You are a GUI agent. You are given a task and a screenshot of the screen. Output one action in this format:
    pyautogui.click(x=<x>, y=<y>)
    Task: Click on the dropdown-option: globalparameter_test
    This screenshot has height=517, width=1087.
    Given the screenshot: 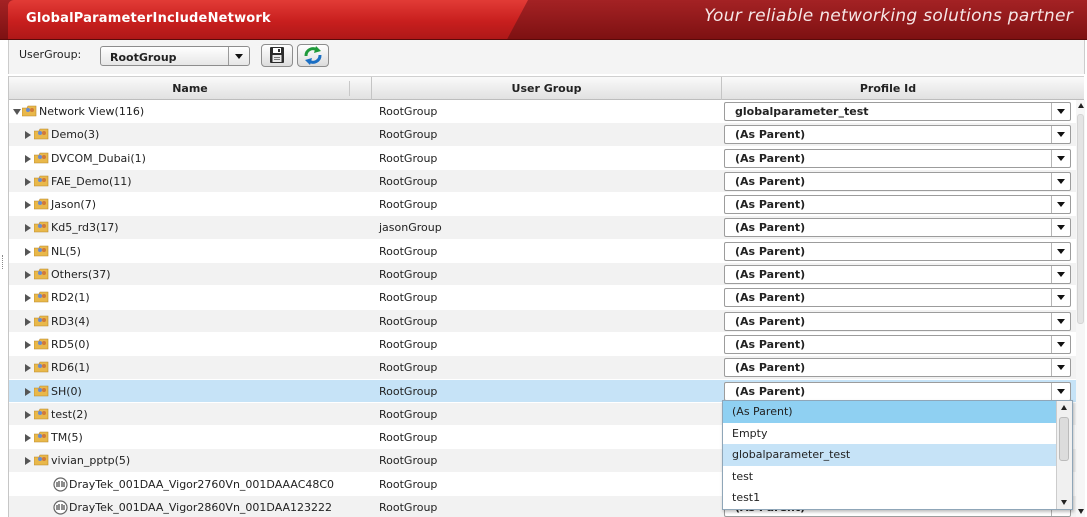 What is the action you would take?
    pyautogui.click(x=889, y=455)
    